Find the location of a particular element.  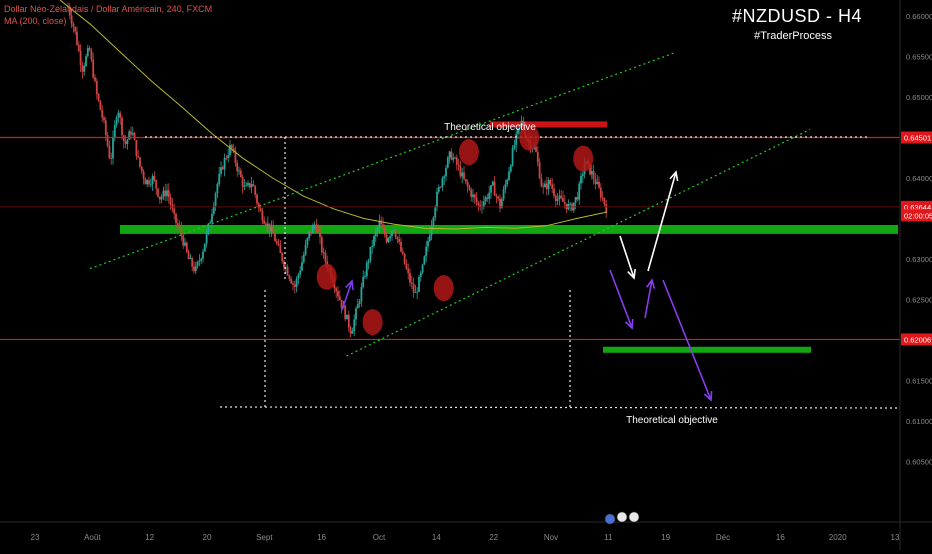

y-tick-label: 0.65500 is located at coordinates (919, 57).